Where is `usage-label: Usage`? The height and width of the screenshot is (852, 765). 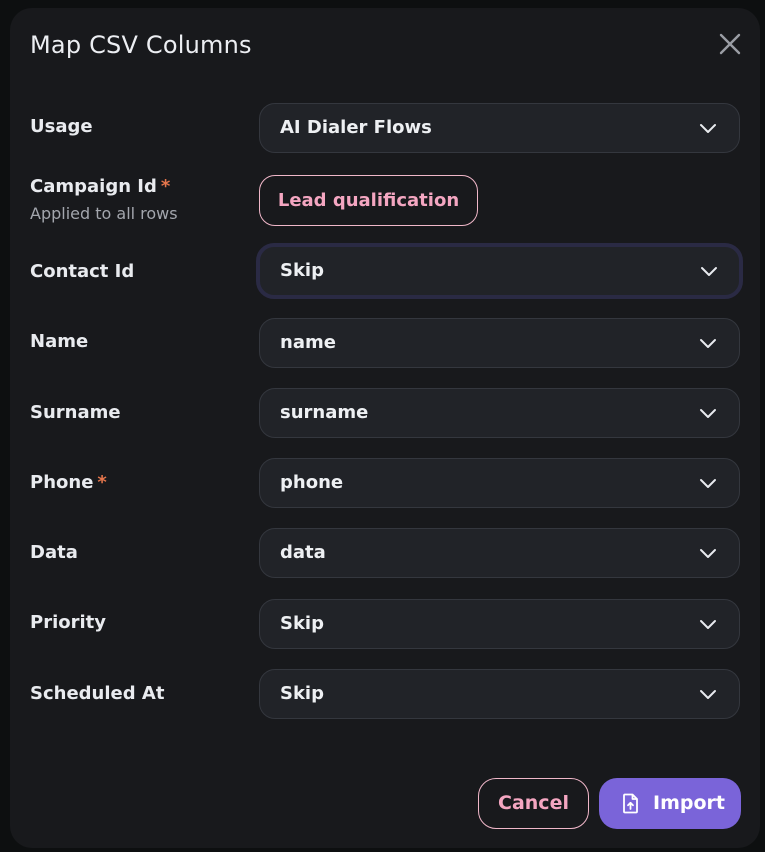
usage-label: Usage is located at coordinates (61, 126).